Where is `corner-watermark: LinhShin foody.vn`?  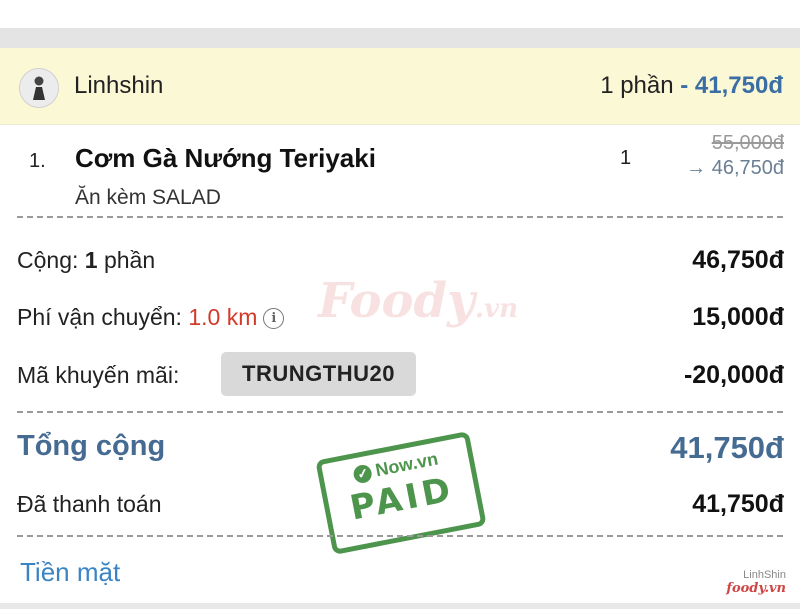 corner-watermark: LinhShin foody.vn is located at coordinates (756, 582).